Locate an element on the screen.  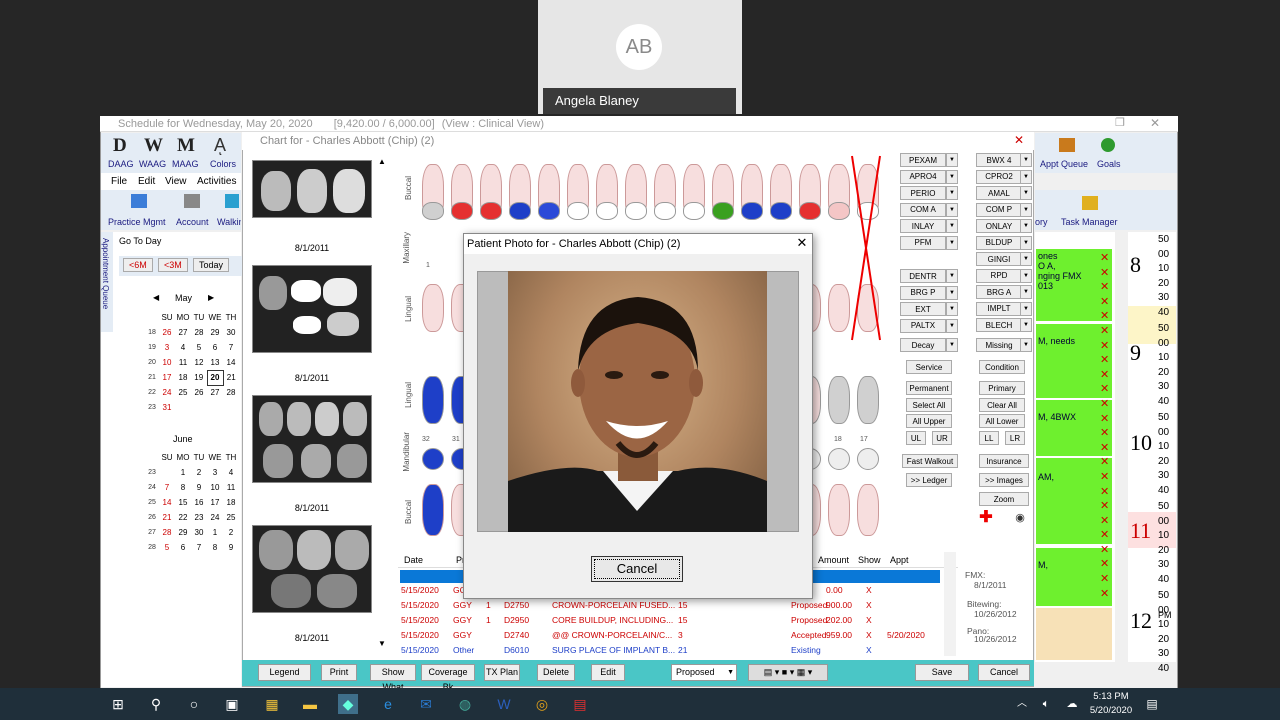
outlook-icon: ✉ is located at coordinates (426, 704).